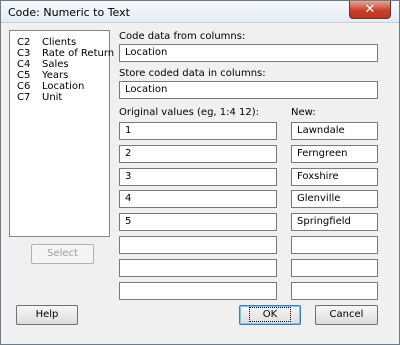 This screenshot has height=345, width=400. What do you see at coordinates (189, 112) in the screenshot?
I see `original-values-label: Original values (eg, 1:4 12):` at bounding box center [189, 112].